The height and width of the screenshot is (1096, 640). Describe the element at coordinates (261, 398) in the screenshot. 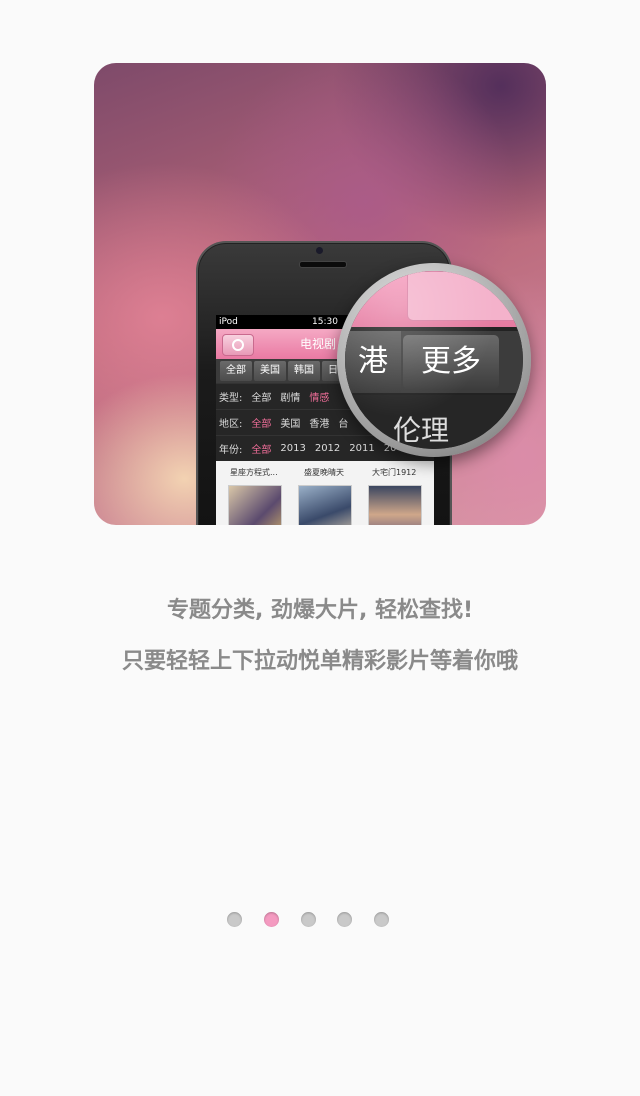

I see `filter-option: 全部` at that location.